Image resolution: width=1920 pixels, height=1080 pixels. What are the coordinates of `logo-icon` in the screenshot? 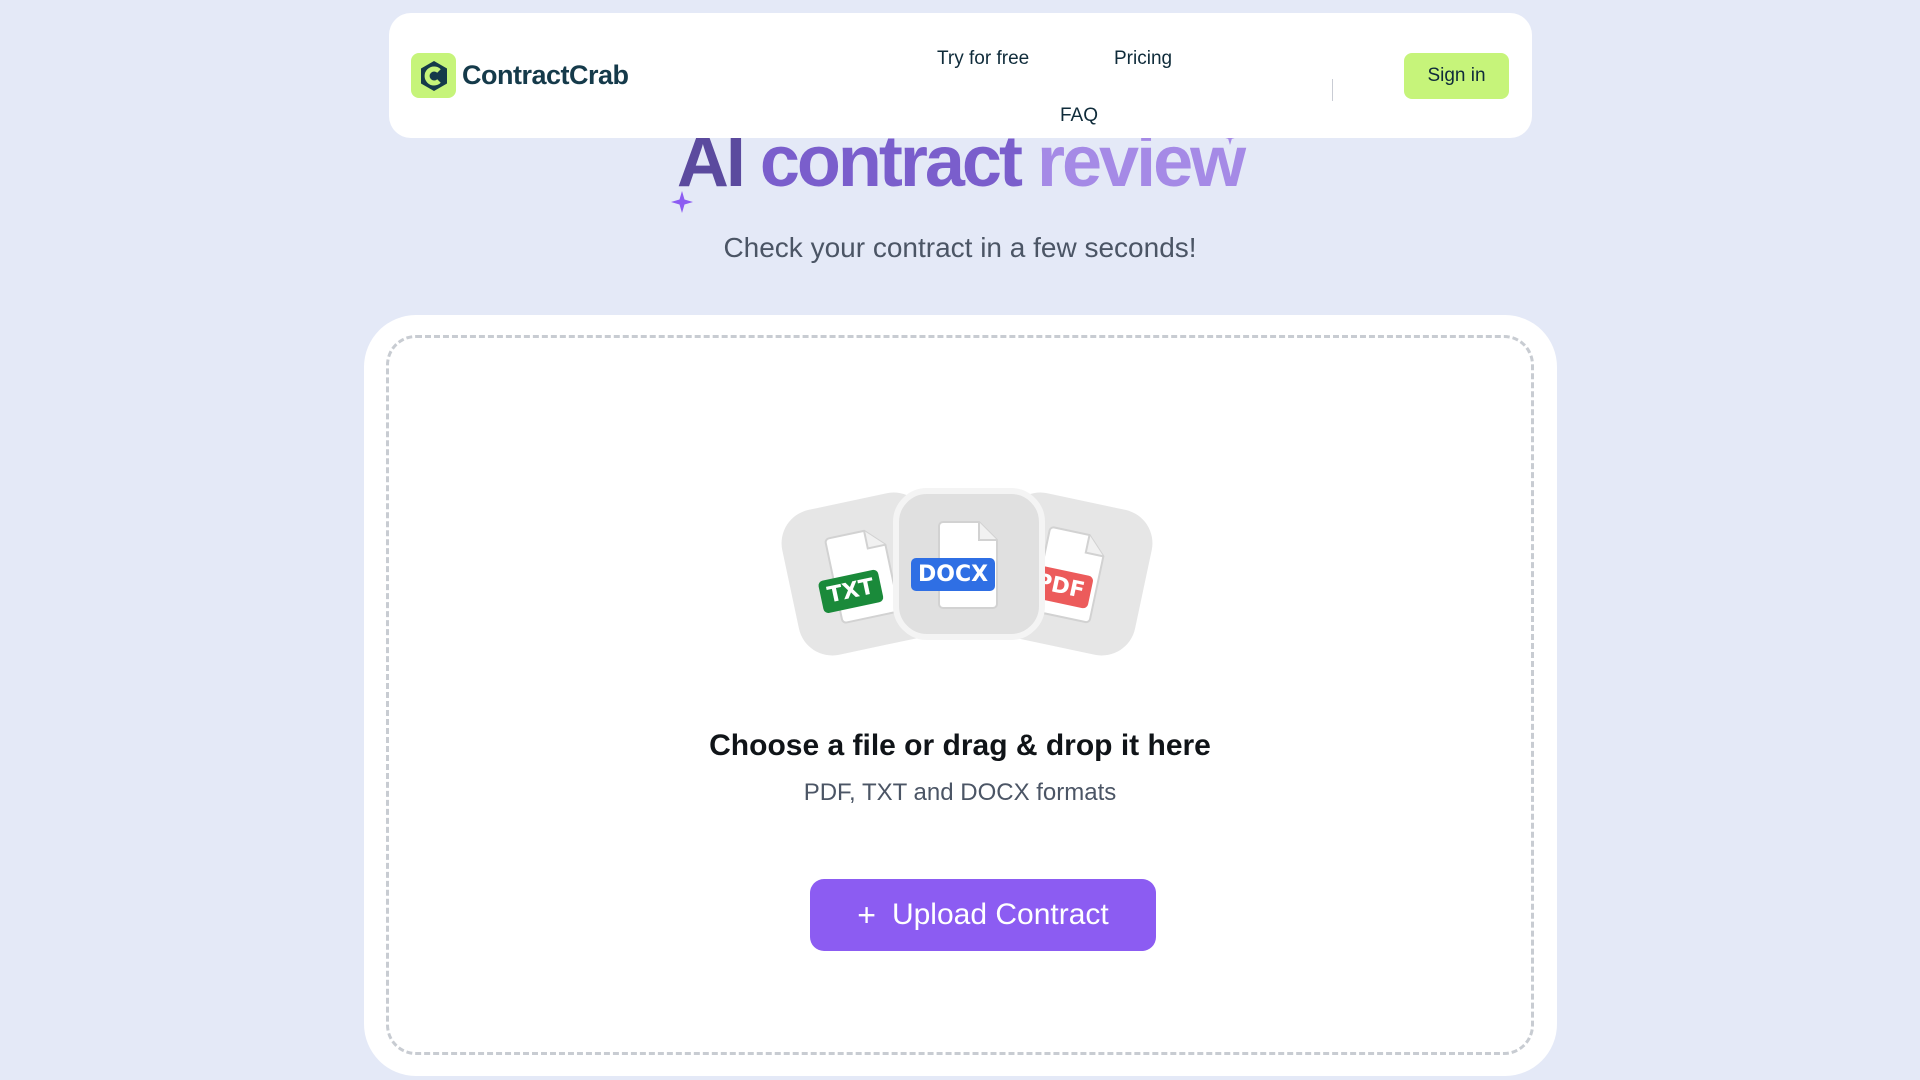 It's located at (433, 75).